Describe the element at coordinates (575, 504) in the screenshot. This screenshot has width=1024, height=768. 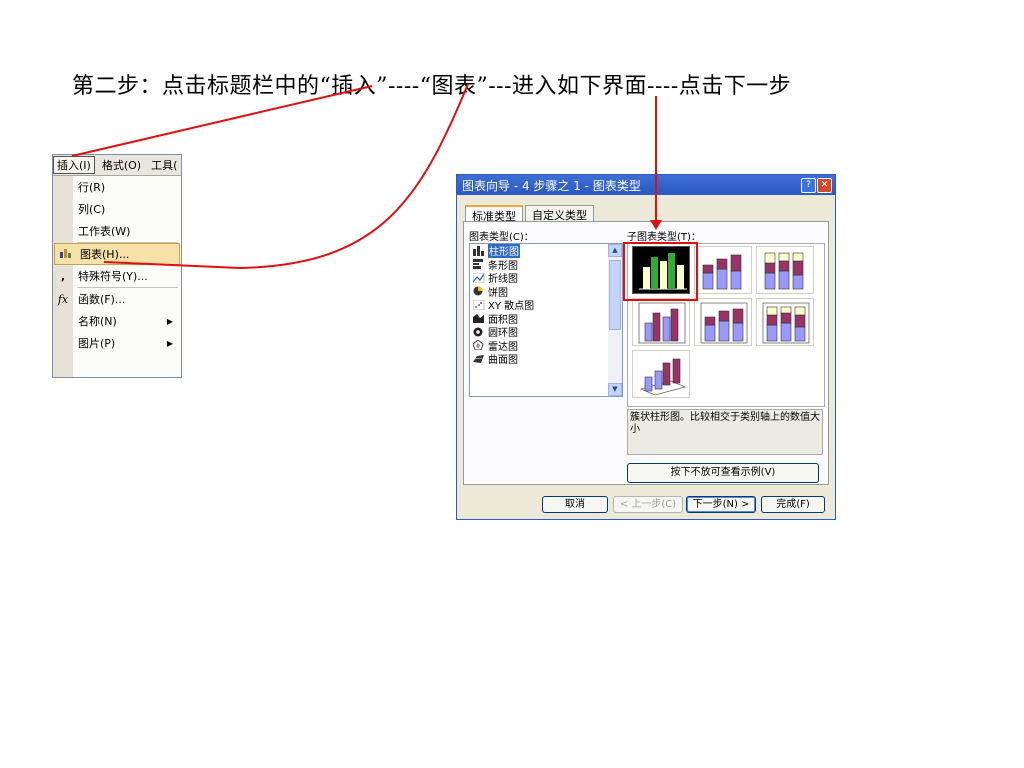
I see `cancel-button: 取消` at that location.